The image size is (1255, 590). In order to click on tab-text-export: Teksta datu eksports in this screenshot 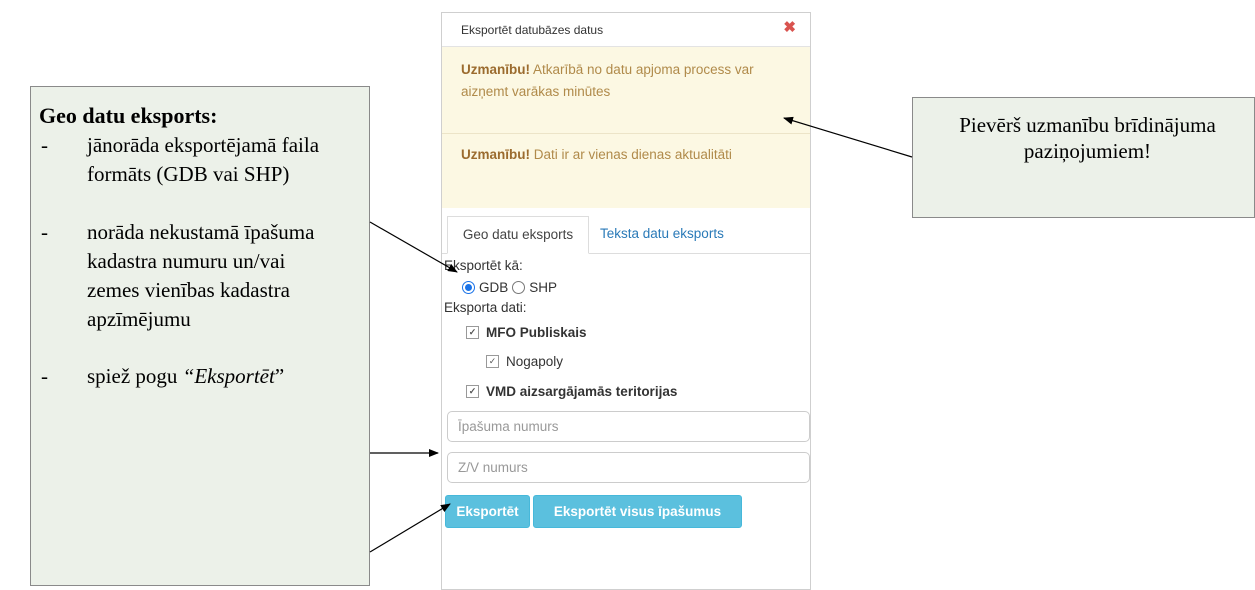, I will do `click(662, 234)`.